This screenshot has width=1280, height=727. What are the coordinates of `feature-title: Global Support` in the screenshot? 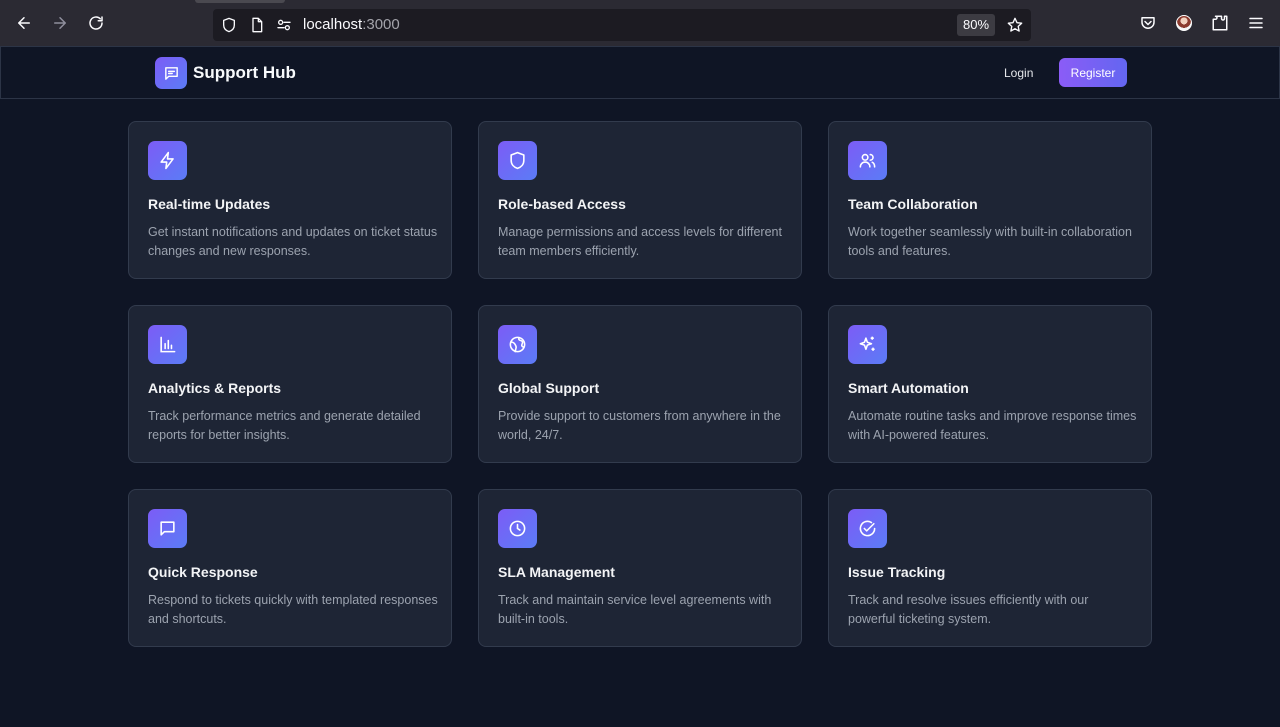 It's located at (549, 388).